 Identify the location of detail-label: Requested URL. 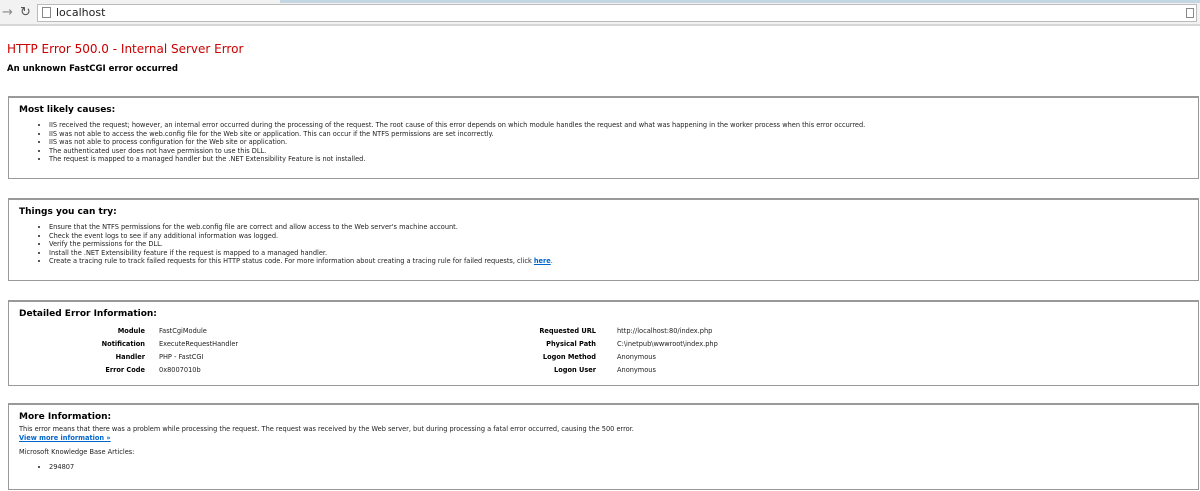
(567, 331).